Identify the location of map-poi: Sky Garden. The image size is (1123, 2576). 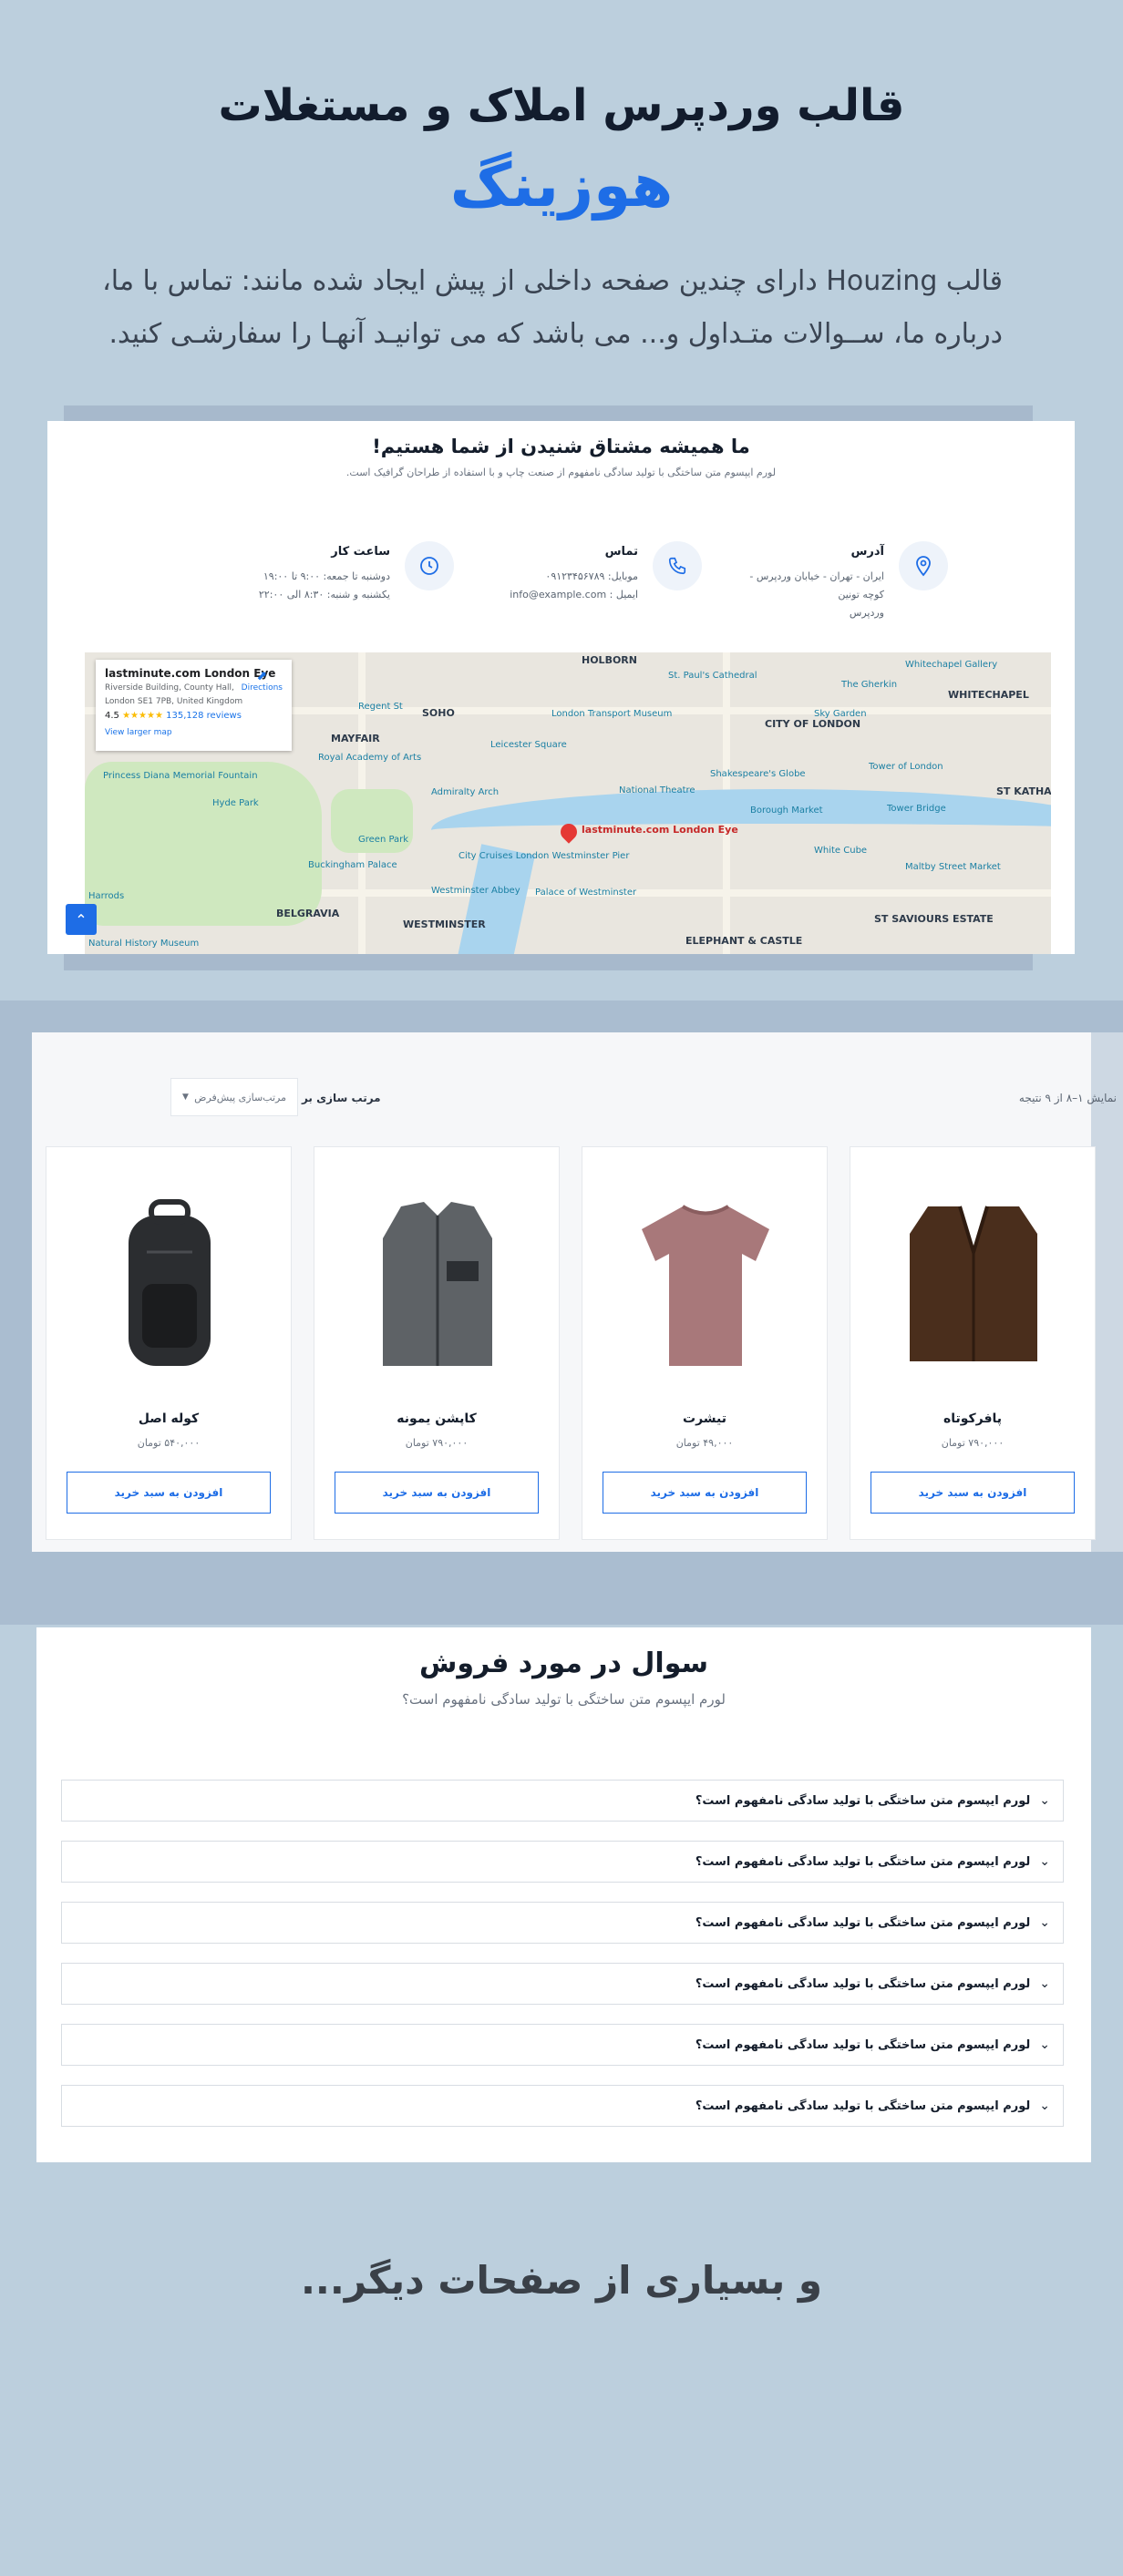
(840, 714).